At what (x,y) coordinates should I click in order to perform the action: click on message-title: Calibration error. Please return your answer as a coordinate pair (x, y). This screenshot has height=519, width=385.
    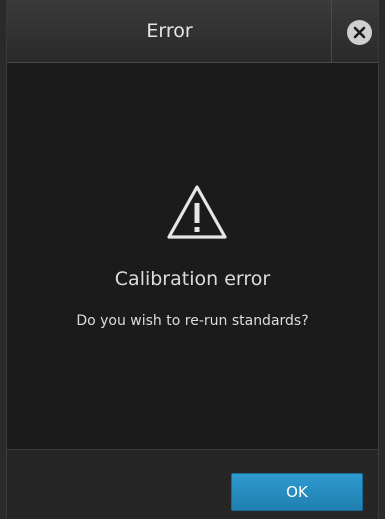
    Looking at the image, I should click on (192, 279).